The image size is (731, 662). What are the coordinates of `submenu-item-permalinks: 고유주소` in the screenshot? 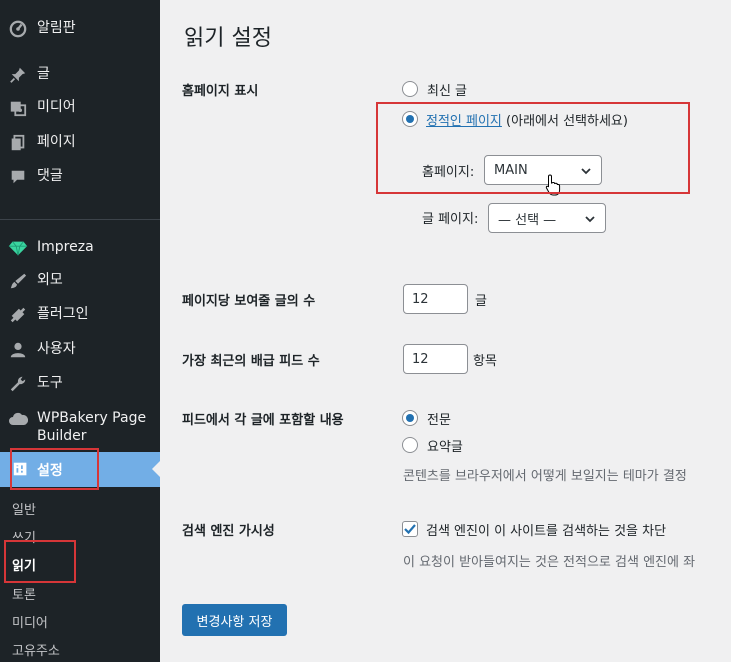 It's located at (36, 649).